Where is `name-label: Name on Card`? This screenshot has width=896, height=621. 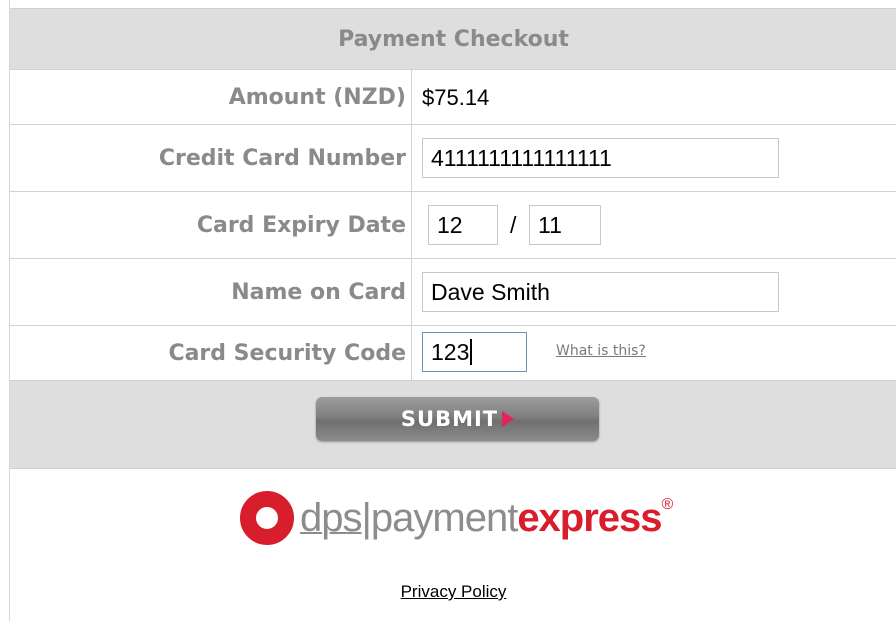 name-label: Name on Card is located at coordinates (318, 292).